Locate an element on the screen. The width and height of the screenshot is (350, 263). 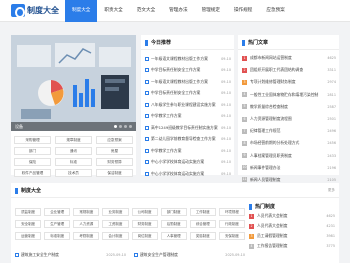
category-link: 公司制度 is located at coordinates (144, 212).